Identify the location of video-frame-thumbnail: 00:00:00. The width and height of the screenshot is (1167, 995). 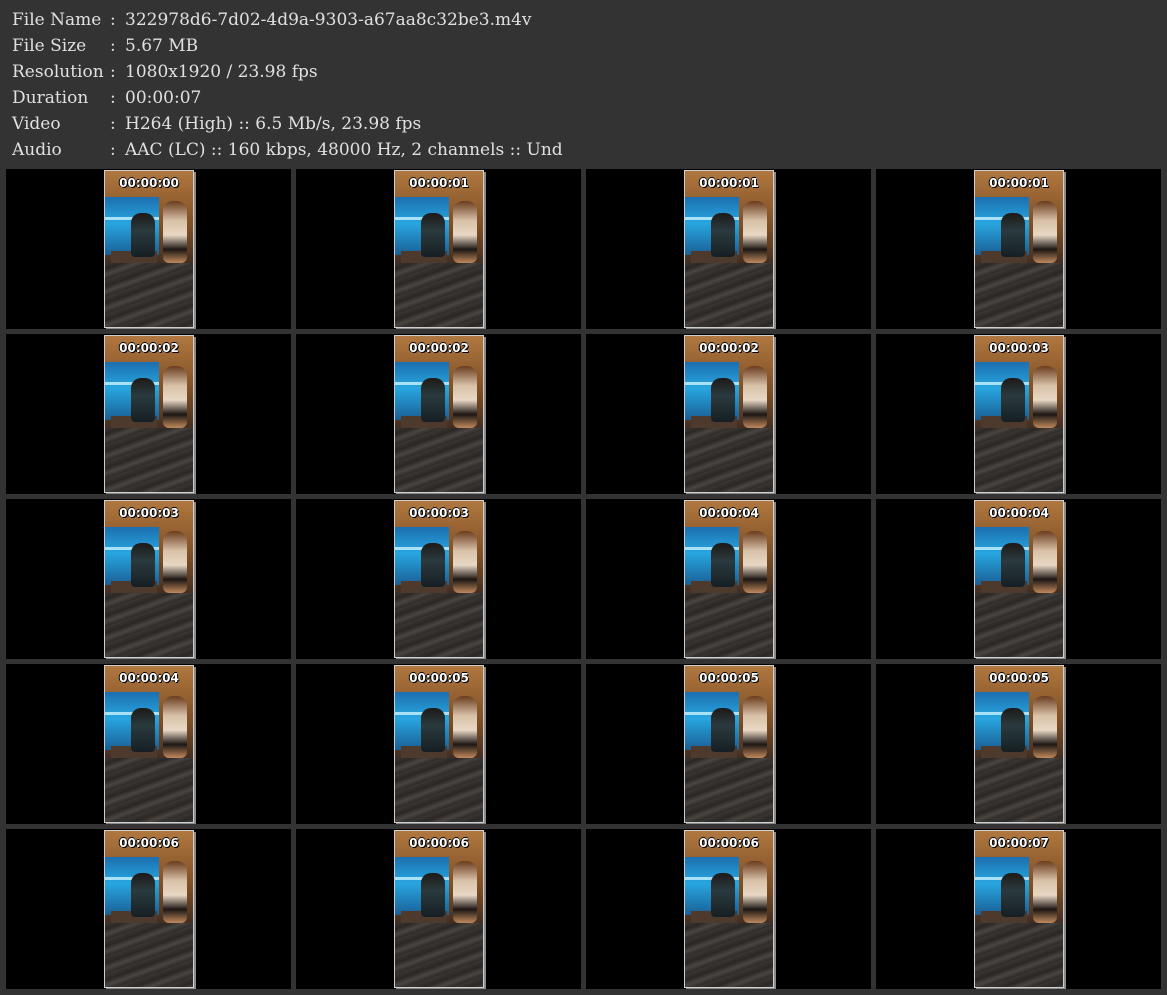
(149, 249).